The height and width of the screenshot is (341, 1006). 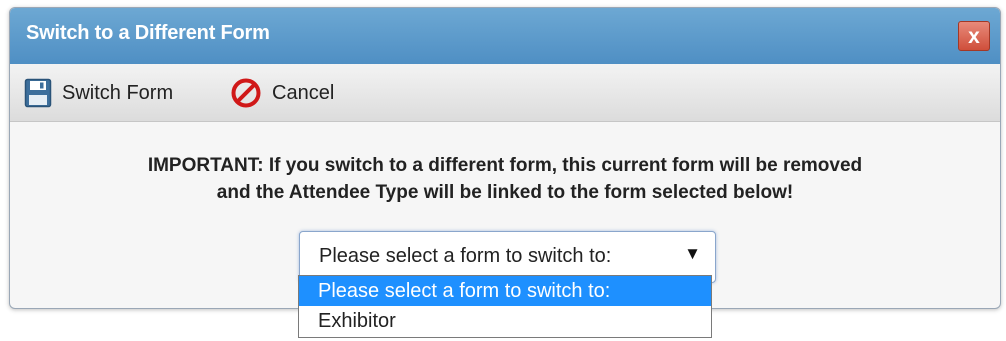 I want to click on dropdown-option: Please select a form to switch to:, so click(x=505, y=291).